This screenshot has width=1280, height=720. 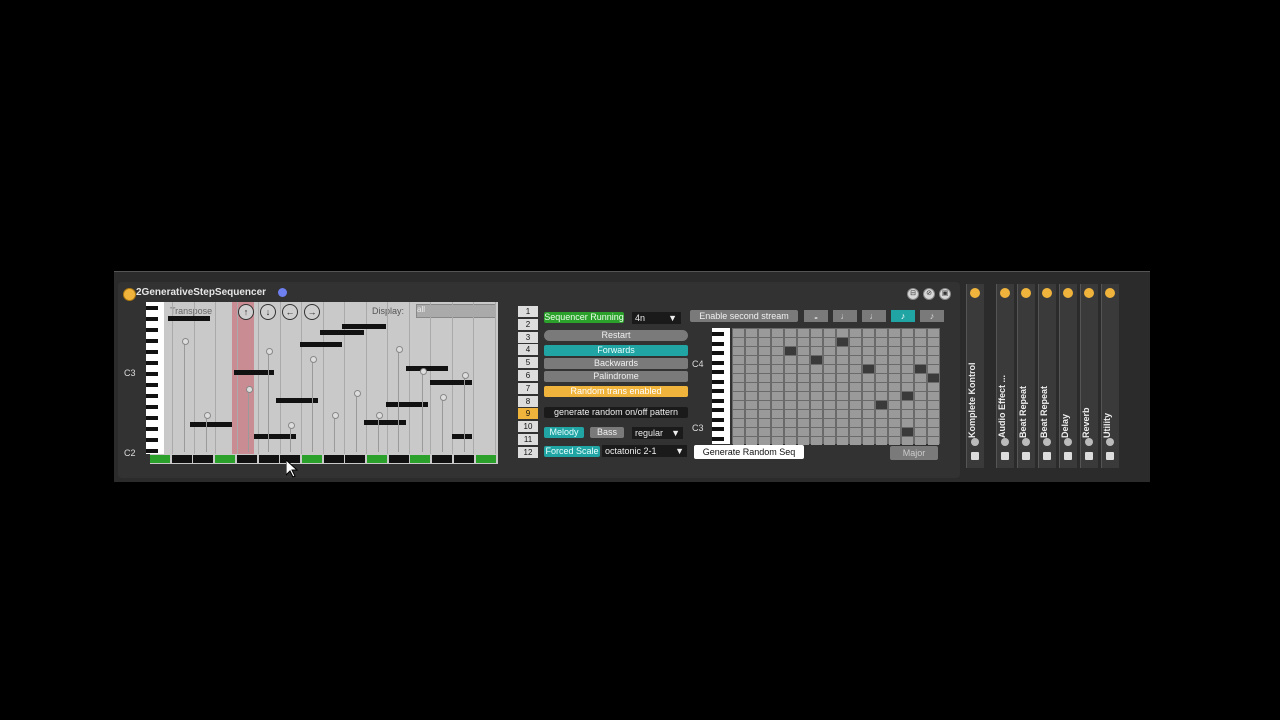 What do you see at coordinates (616, 391) in the screenshot?
I see `random-trans-toggle: Random trans enabled` at bounding box center [616, 391].